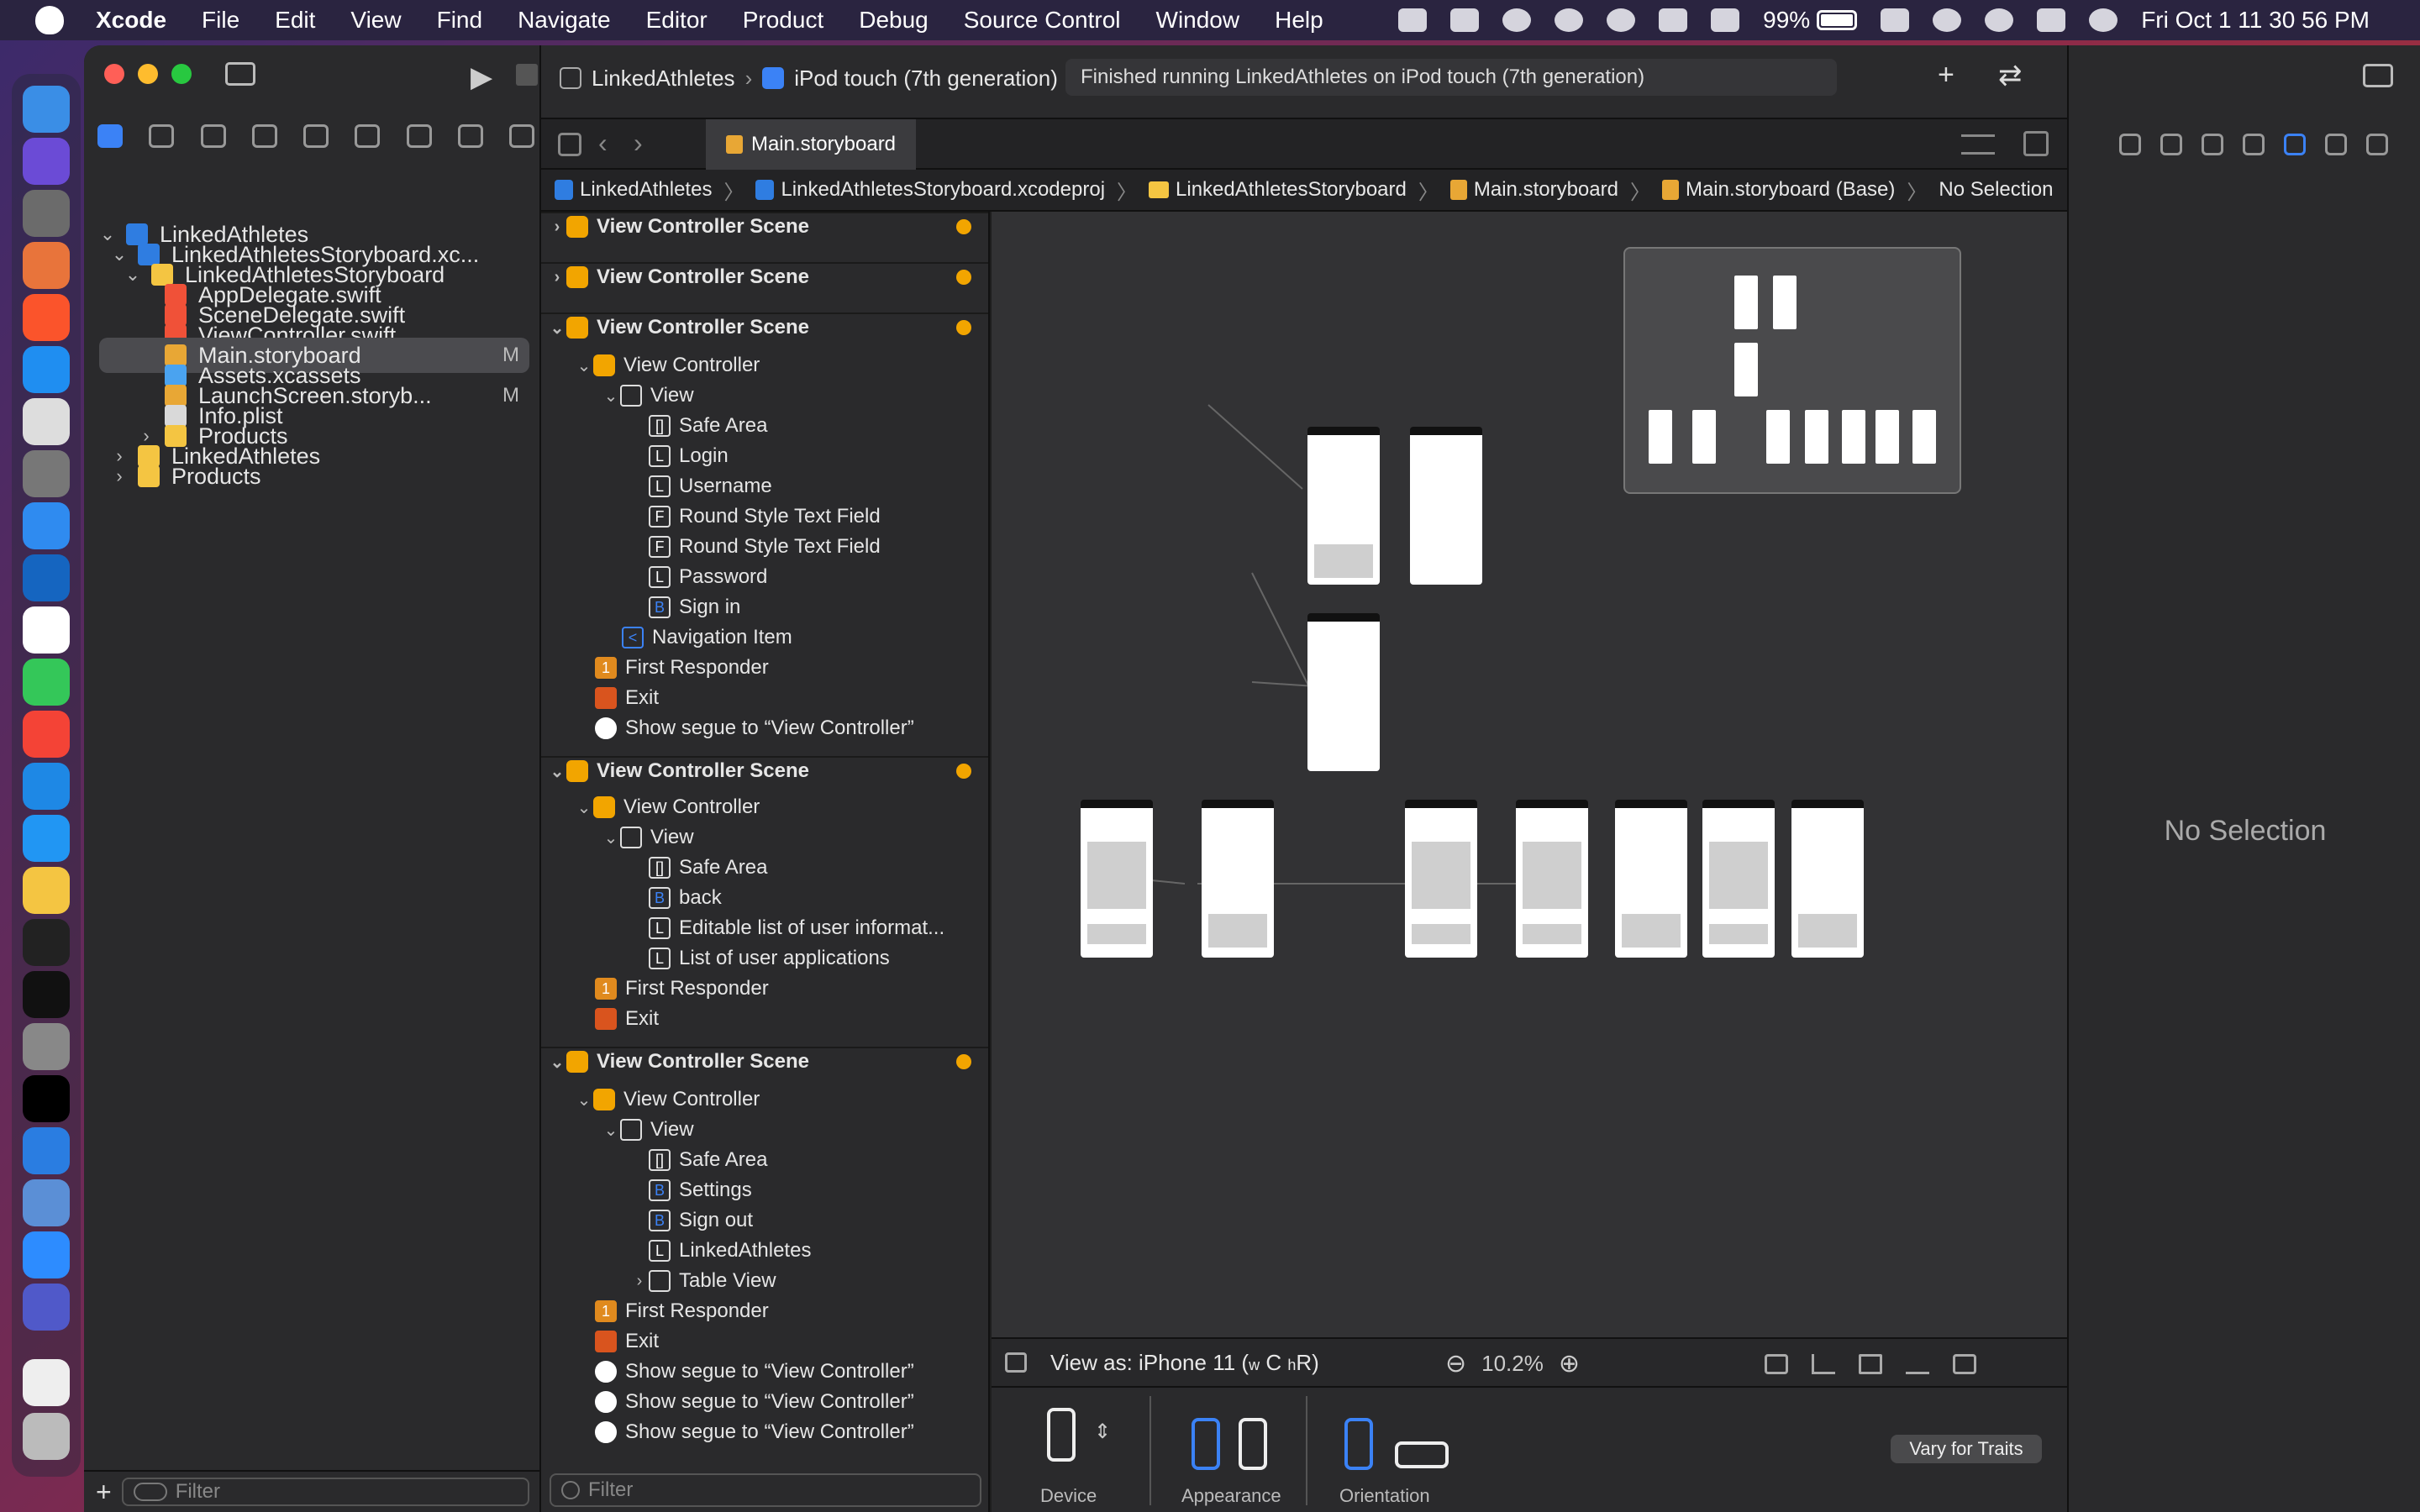 This screenshot has width=2420, height=1512. I want to click on app-store-icon, so click(46, 786).